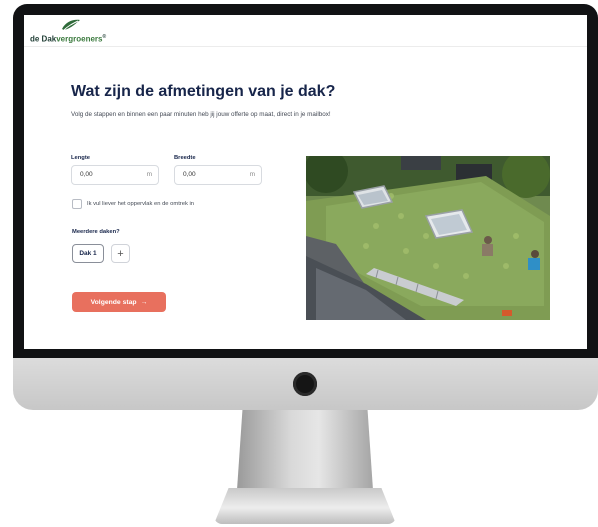  Describe the element at coordinates (104, 37) in the screenshot. I see `brand-mark: ®` at that location.